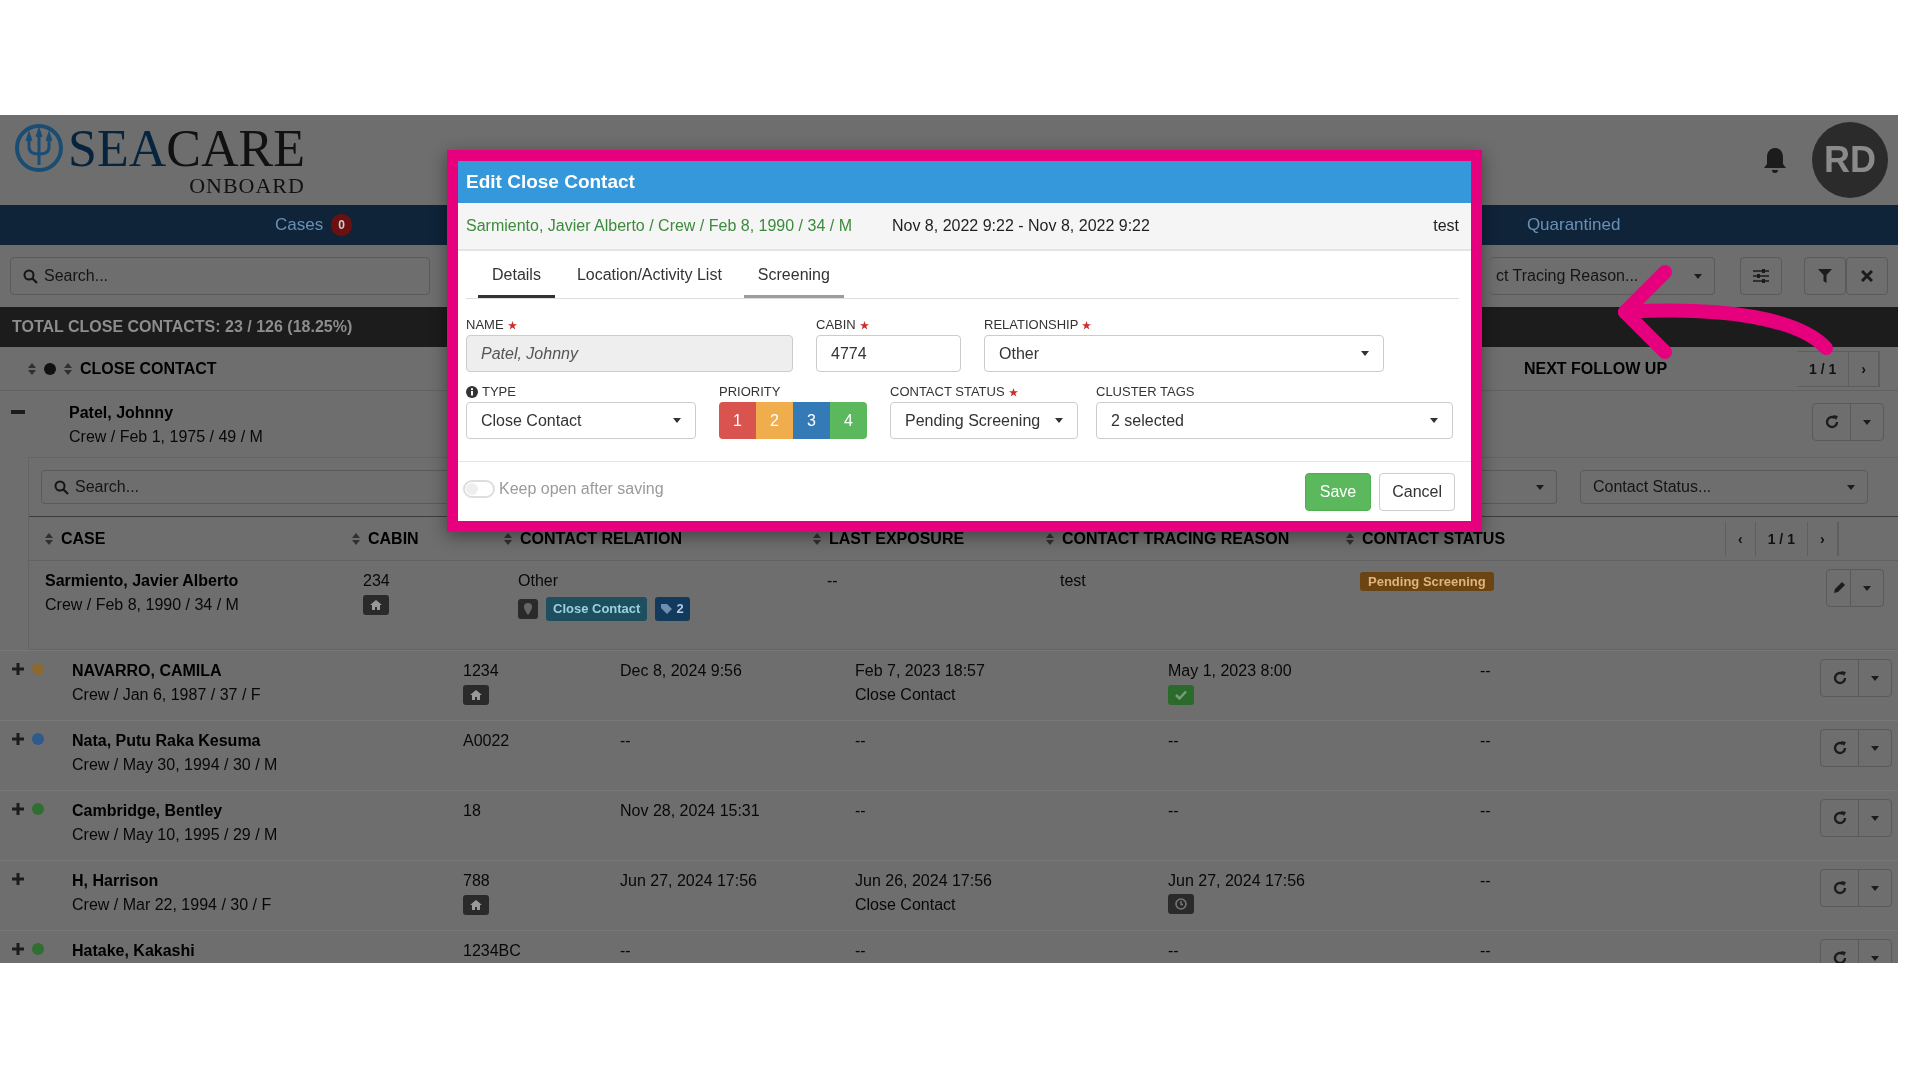 The height and width of the screenshot is (1080, 1920). Describe the element at coordinates (175, 765) in the screenshot. I see `person-details: Crew / May 30, 1994 / 30 / M` at that location.